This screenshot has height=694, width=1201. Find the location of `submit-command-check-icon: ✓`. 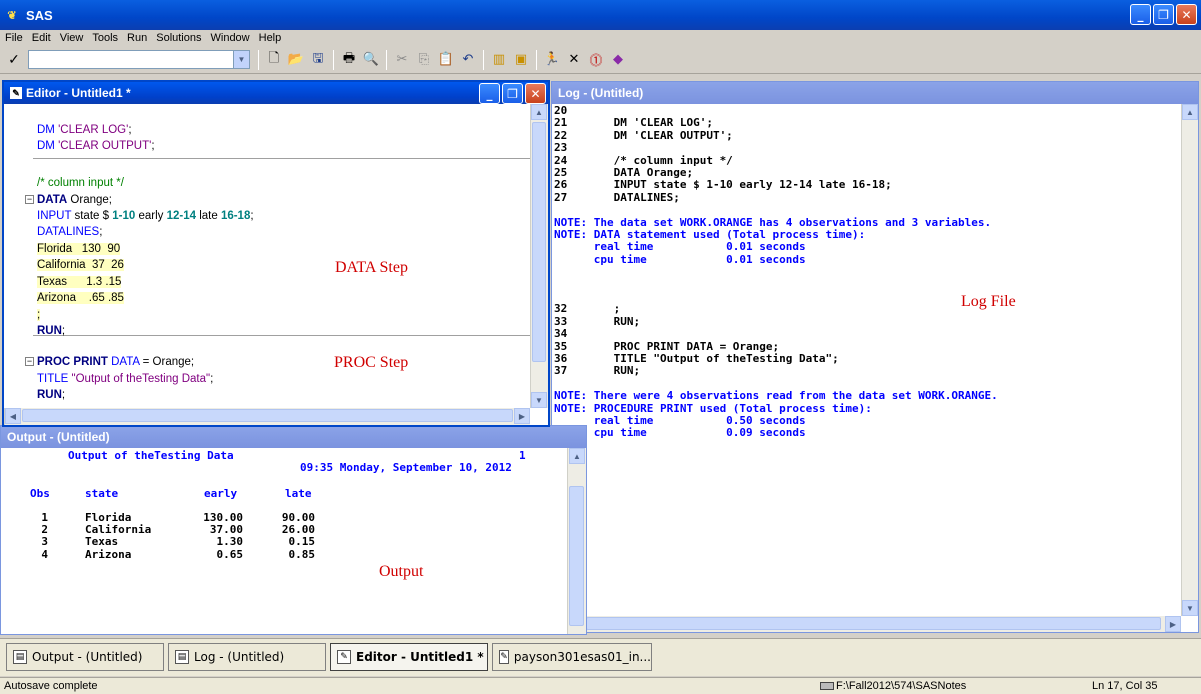

submit-command-check-icon: ✓ is located at coordinates (14, 59).